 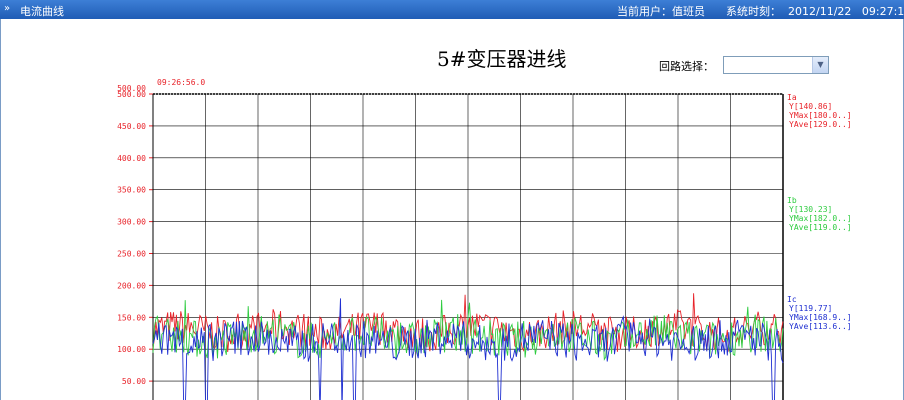 What do you see at coordinates (131, 254) in the screenshot?
I see `y-tick-label: 250.00` at bounding box center [131, 254].